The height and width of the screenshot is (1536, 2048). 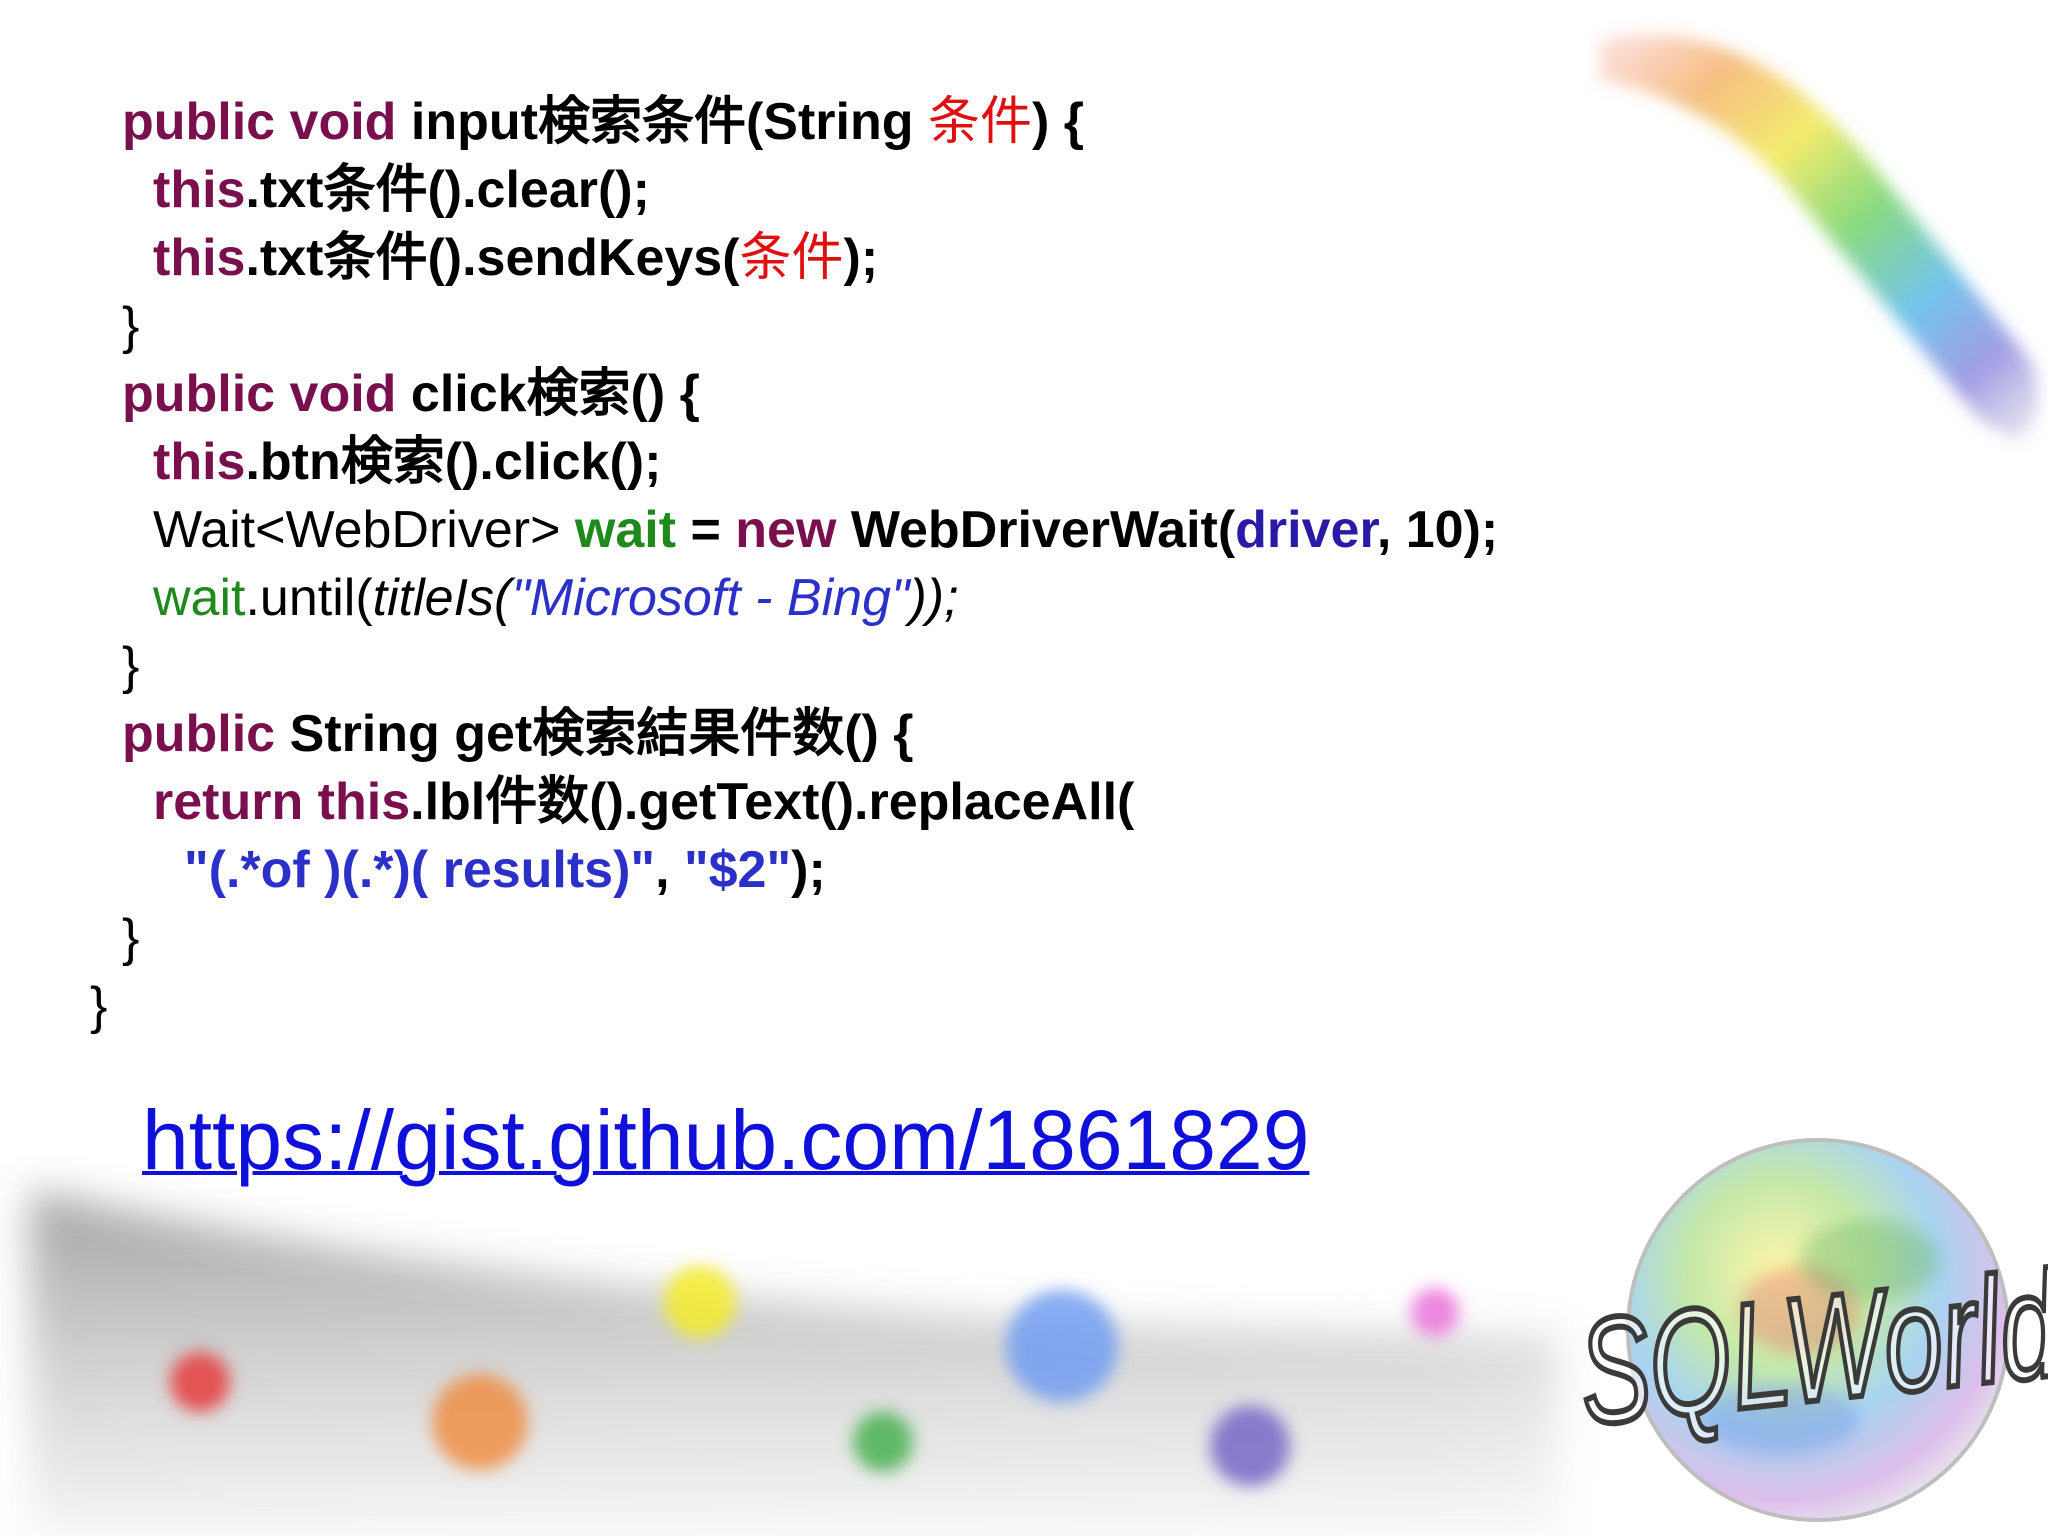 What do you see at coordinates (555, 394) in the screenshot?
I see `code-token: click検索() {` at bounding box center [555, 394].